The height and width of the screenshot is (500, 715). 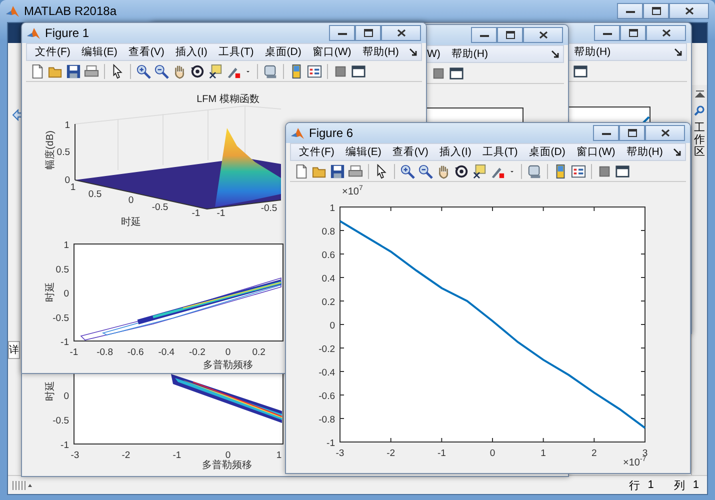 What do you see at coordinates (70, 11) in the screenshot?
I see `window-title: MATLAB R2018a` at bounding box center [70, 11].